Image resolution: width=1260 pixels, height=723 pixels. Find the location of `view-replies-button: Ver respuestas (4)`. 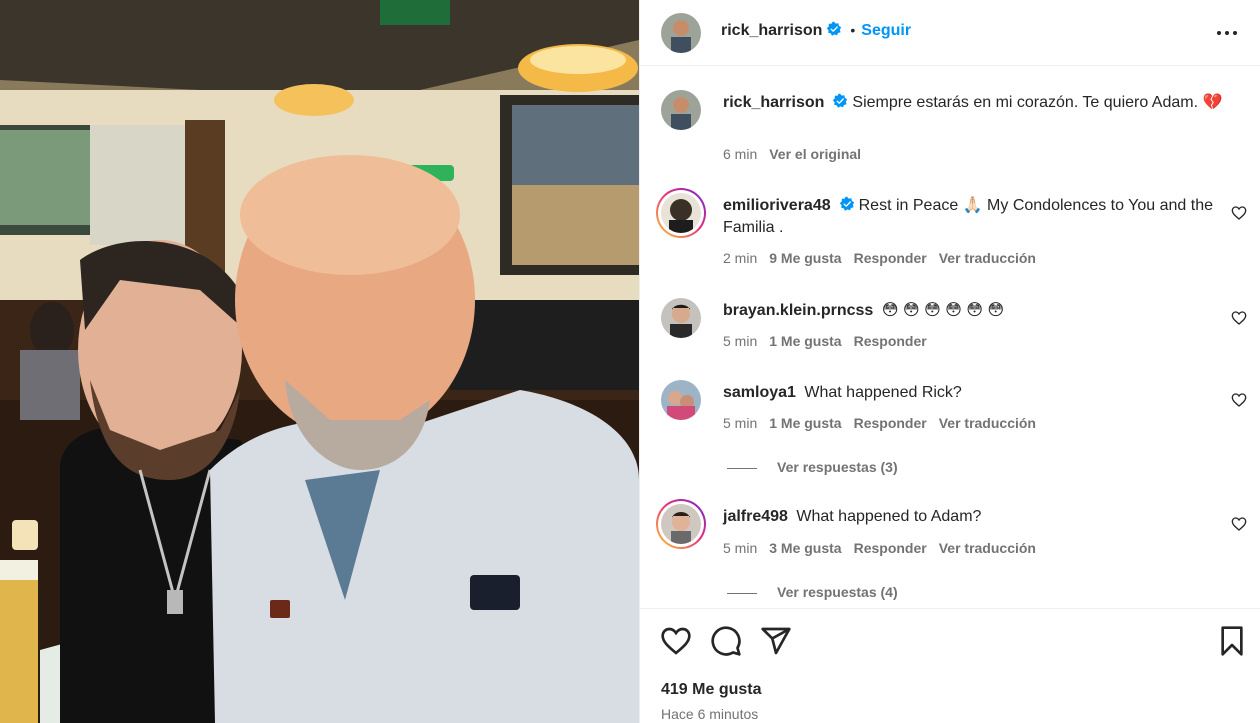

view-replies-button: Ver respuestas (4) is located at coordinates (812, 592).